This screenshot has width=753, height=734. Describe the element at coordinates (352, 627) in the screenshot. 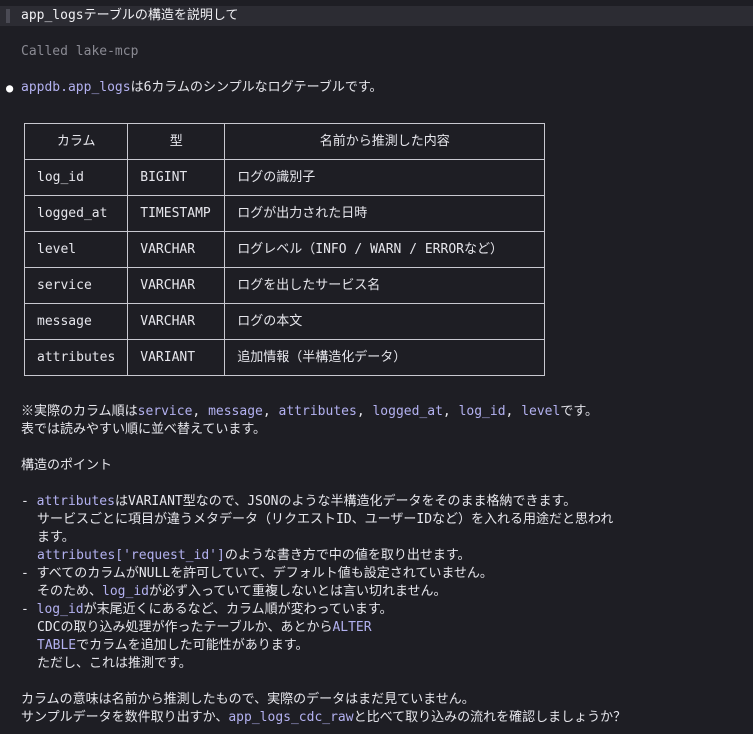

I see `point-3-code-alter: ALTER` at that location.